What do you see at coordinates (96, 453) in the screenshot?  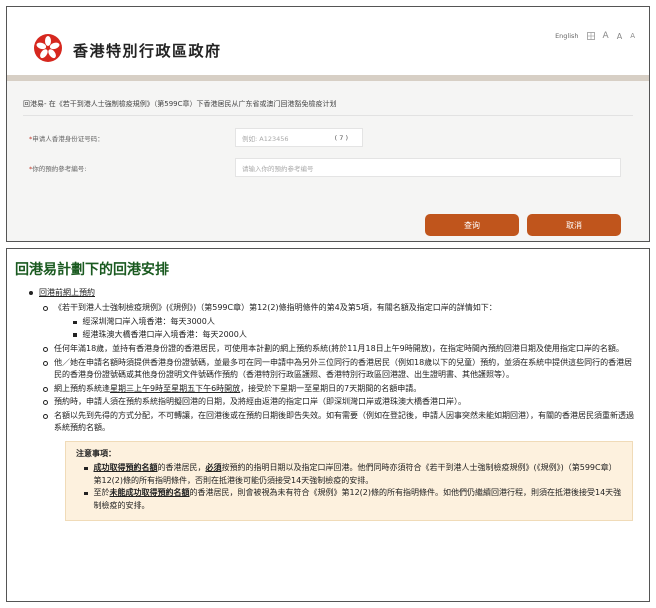 I see `notice-title: 注意事項：` at bounding box center [96, 453].